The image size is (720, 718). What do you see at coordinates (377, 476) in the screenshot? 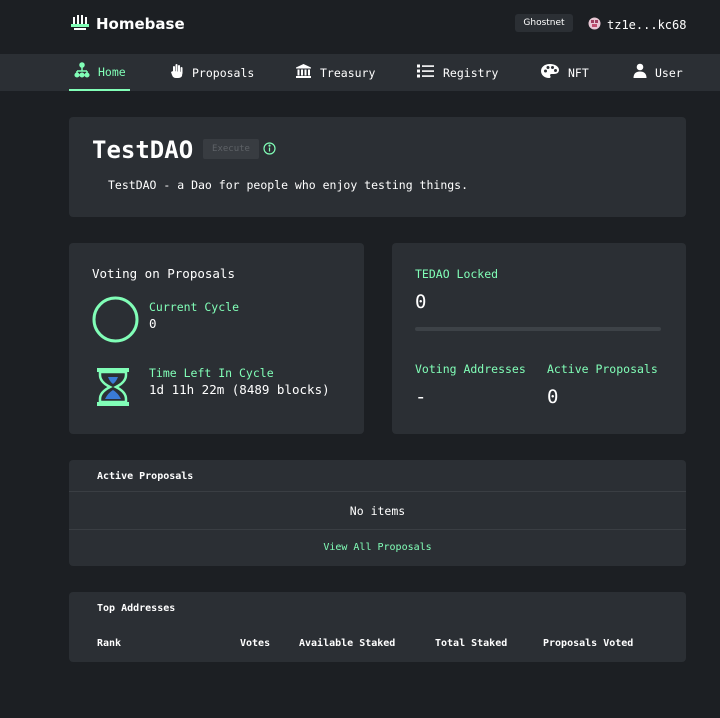
I see `active-proposals-header: Active Proposals` at bounding box center [377, 476].